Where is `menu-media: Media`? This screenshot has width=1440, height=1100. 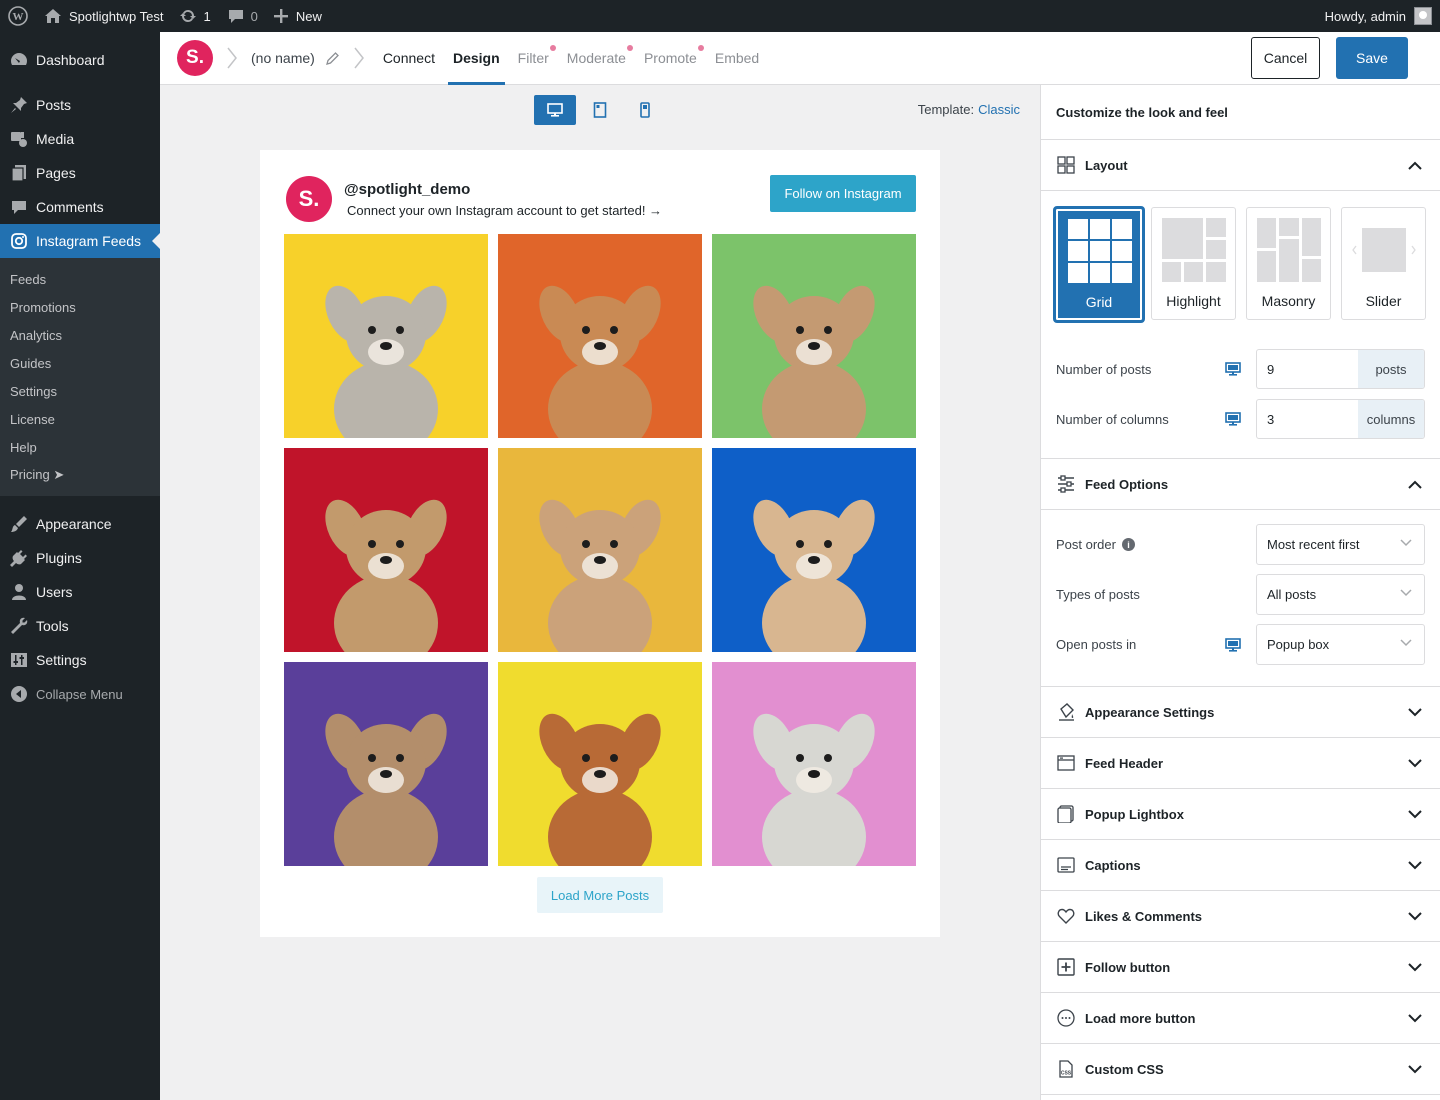 menu-media: Media is located at coordinates (80, 139).